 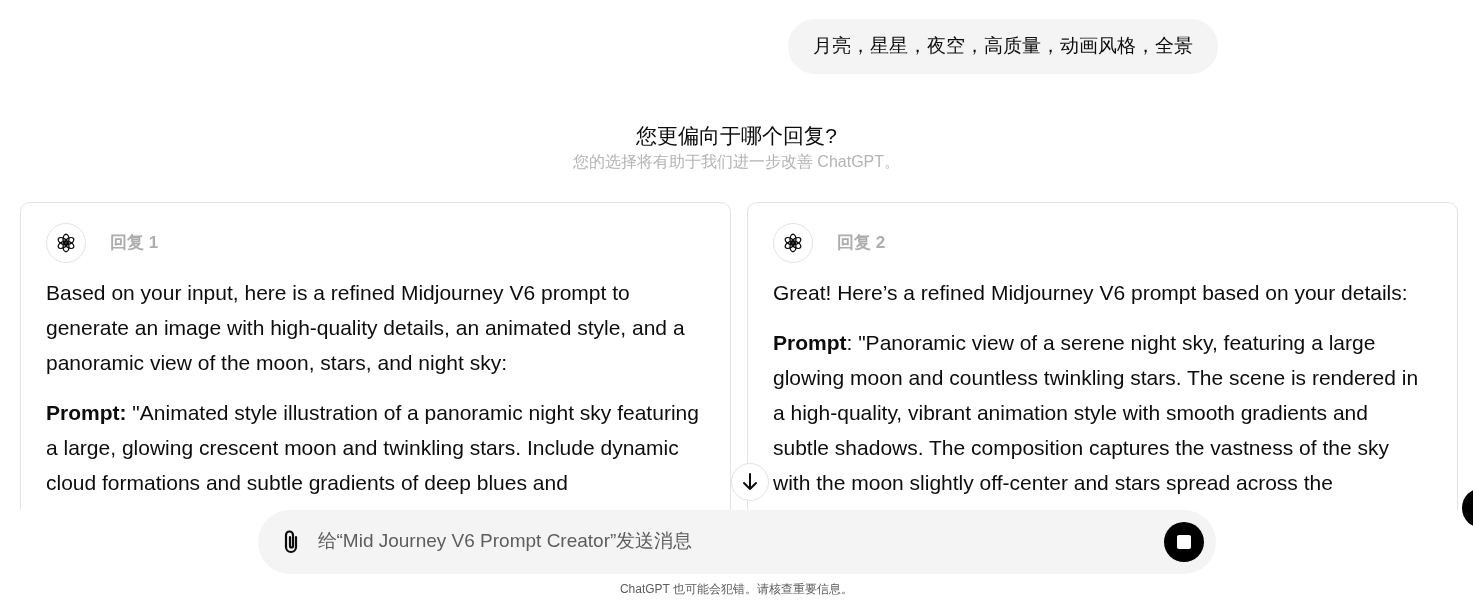 I want to click on stop-button, so click(x=1183, y=541).